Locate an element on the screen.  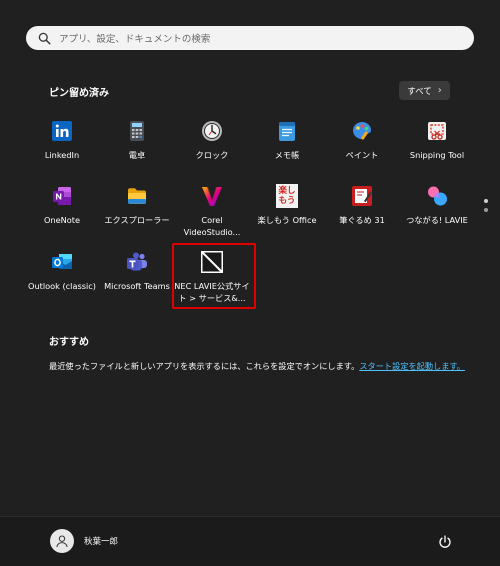
search-placeholder: アプリ、設定、ドキュメントの検索 is located at coordinates (135, 39).